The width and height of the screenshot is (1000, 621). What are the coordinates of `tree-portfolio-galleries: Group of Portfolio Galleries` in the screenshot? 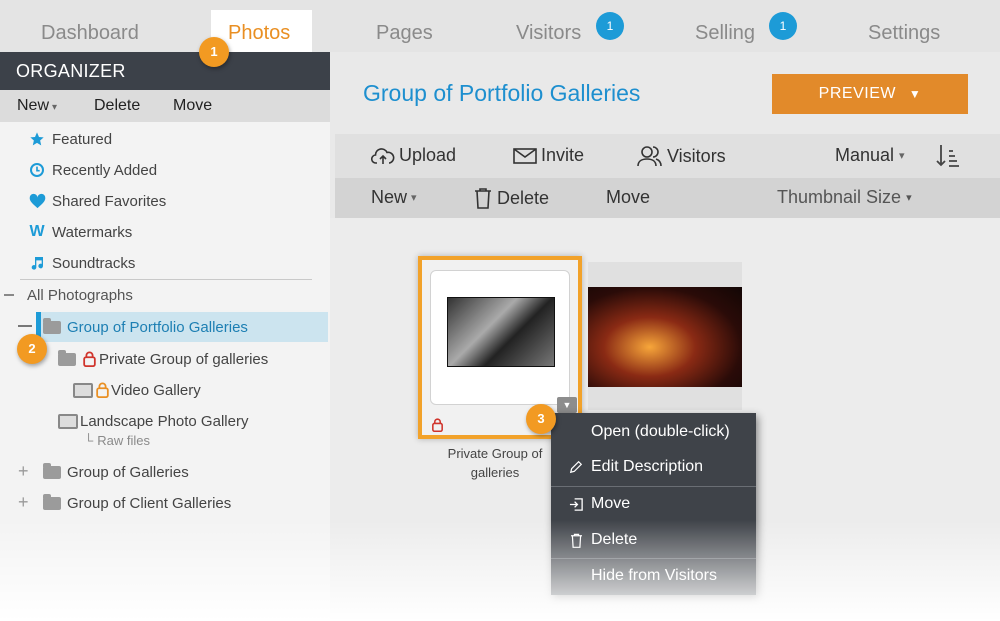 It's located at (145, 327).